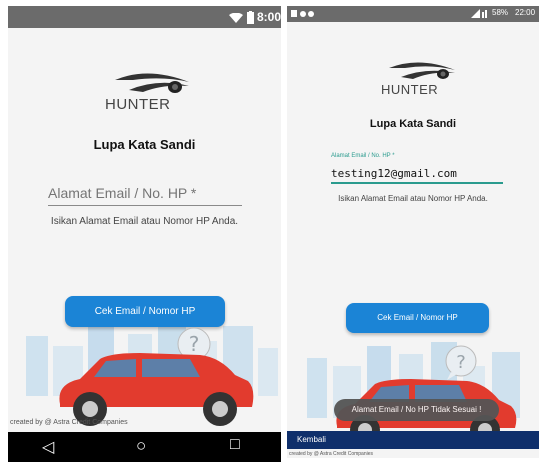 Image resolution: width=540 pixels, height=464 pixels. I want to click on email-input, so click(145, 193).